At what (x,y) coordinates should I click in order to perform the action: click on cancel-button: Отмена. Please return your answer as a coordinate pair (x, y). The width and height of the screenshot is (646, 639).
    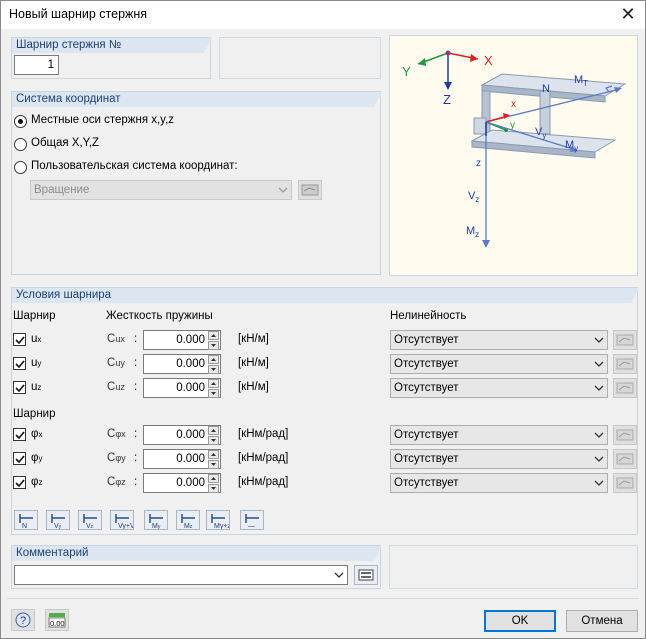
    Looking at the image, I should click on (602, 621).